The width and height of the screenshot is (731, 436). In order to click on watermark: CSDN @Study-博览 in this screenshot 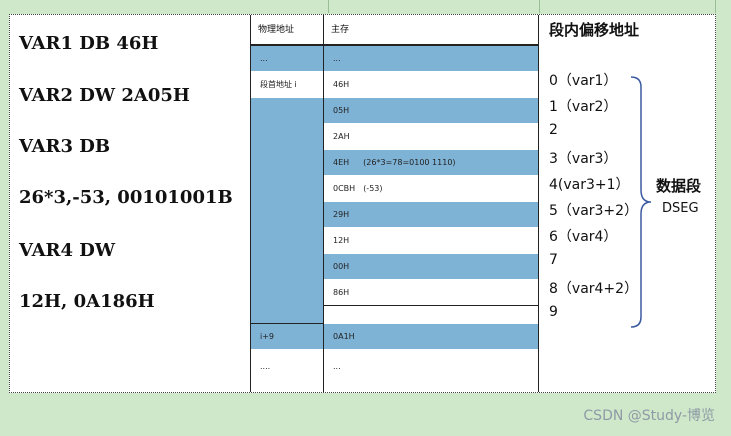, I will do `click(649, 416)`.